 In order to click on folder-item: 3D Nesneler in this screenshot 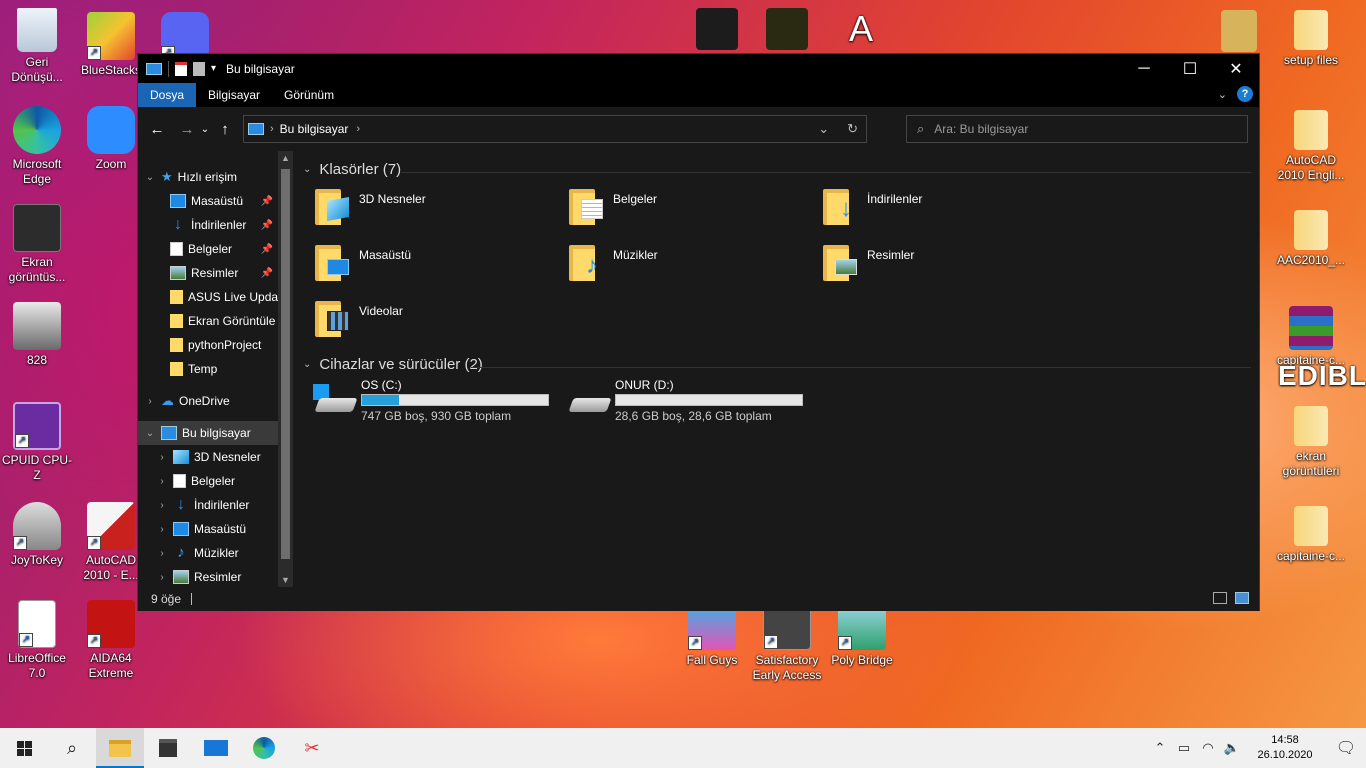, I will do `click(418, 210)`.